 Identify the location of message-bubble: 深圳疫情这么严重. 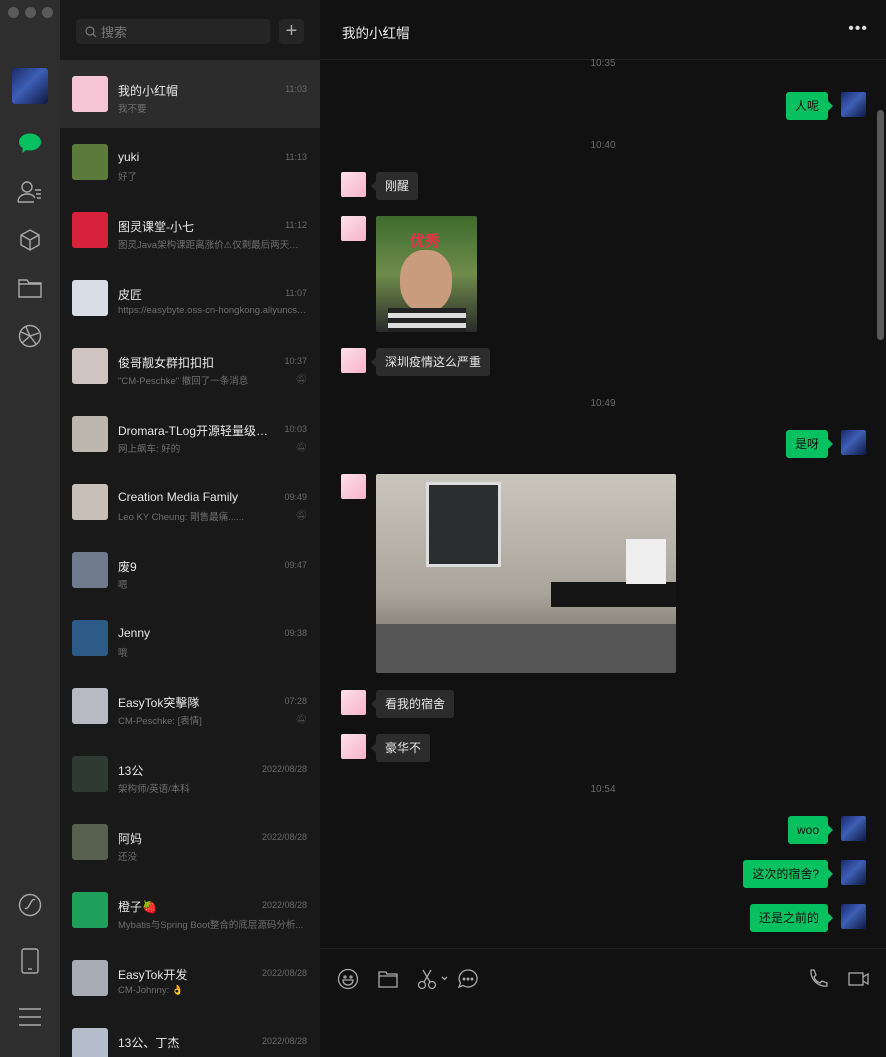
(430, 362).